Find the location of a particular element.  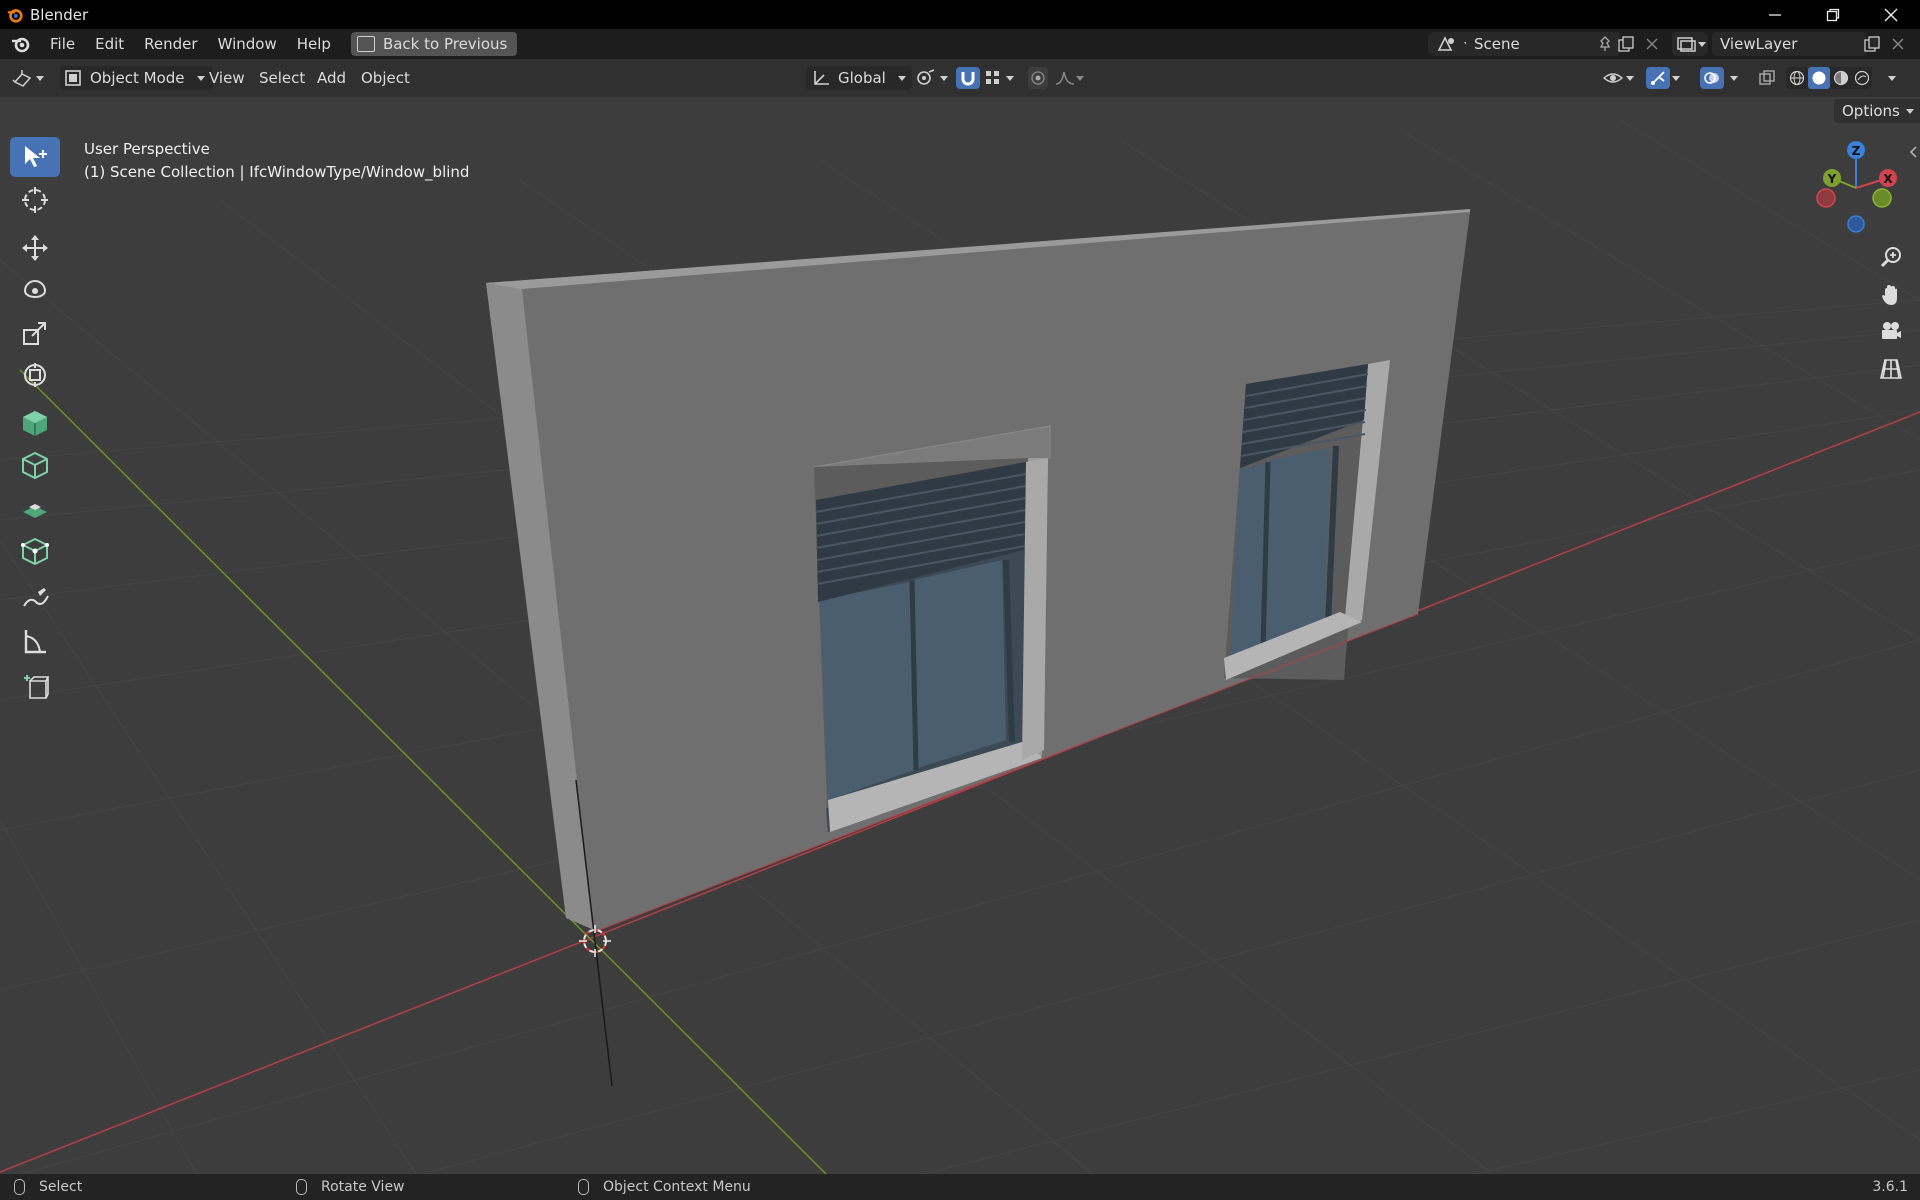

gizmo-dropdown is located at coordinates (1676, 78).